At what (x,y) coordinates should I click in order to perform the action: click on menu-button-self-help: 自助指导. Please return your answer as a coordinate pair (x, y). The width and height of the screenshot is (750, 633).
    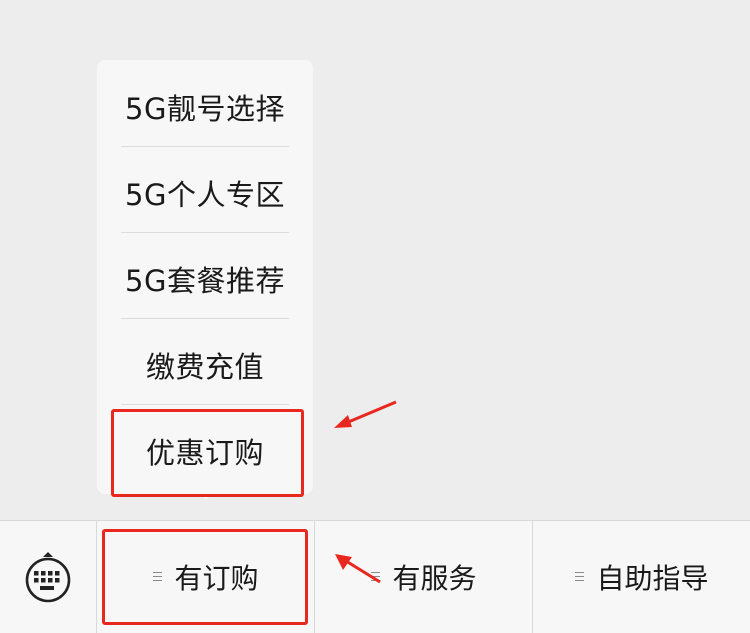
    Looking at the image, I should click on (641, 577).